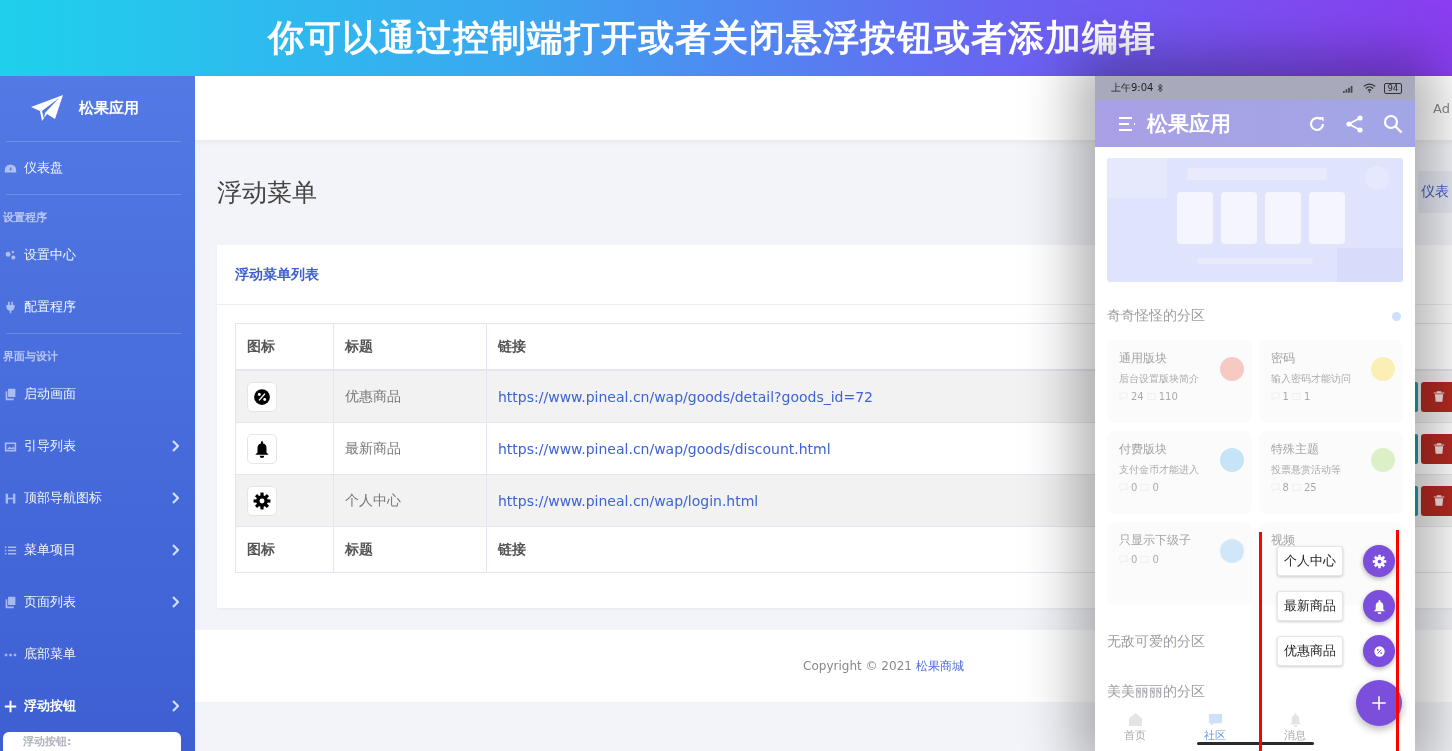 The image size is (1452, 751). I want to click on forum-description: 投票悬赏活动等, so click(1305, 470).